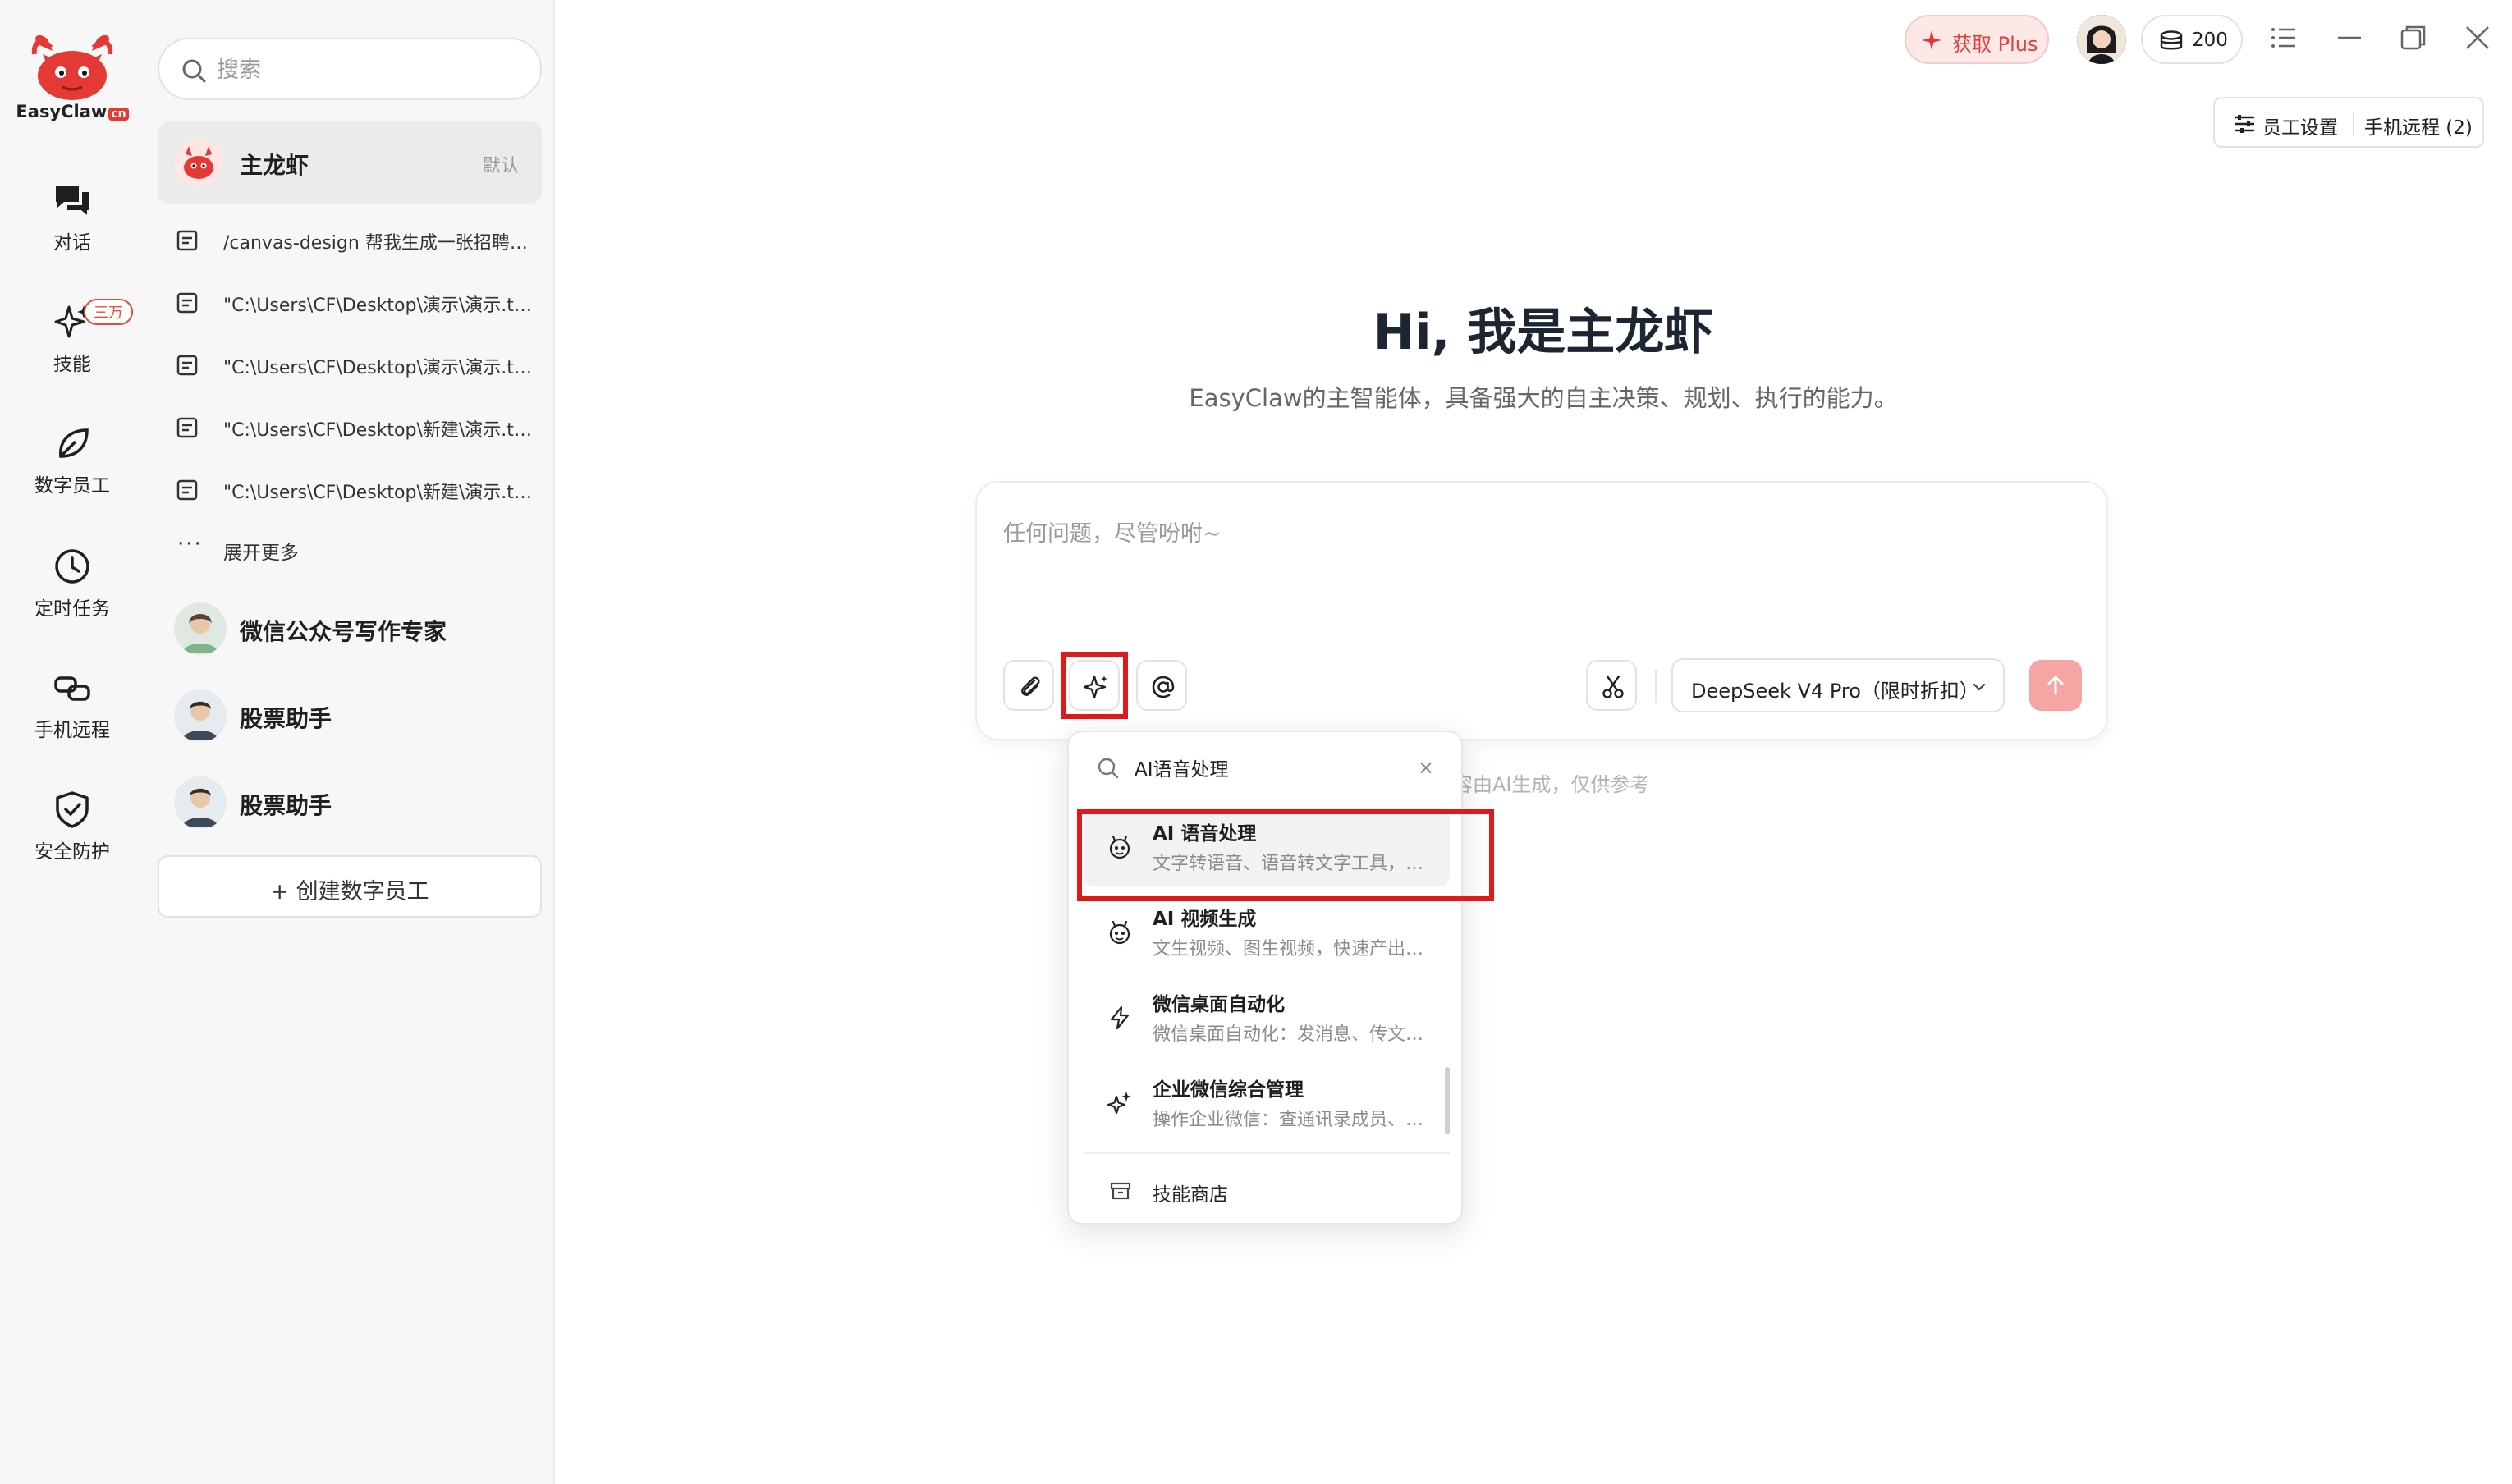 Image resolution: width=2512 pixels, height=1484 pixels. I want to click on lobster-avatar-icon, so click(198, 162).